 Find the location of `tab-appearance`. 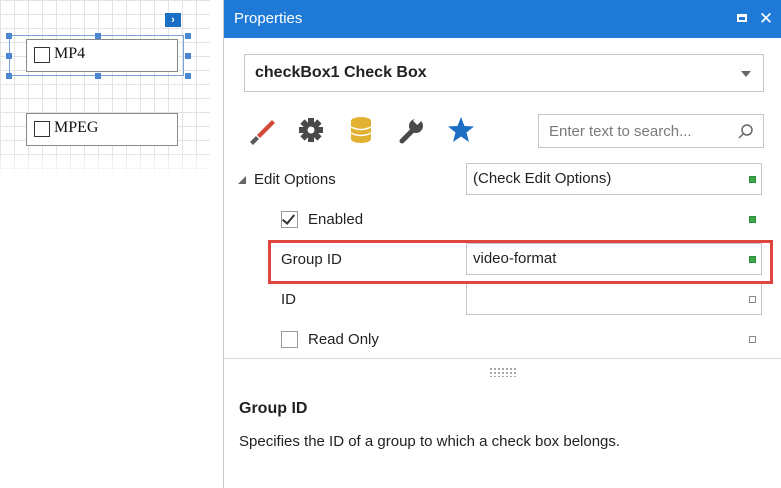

tab-appearance is located at coordinates (261, 130).